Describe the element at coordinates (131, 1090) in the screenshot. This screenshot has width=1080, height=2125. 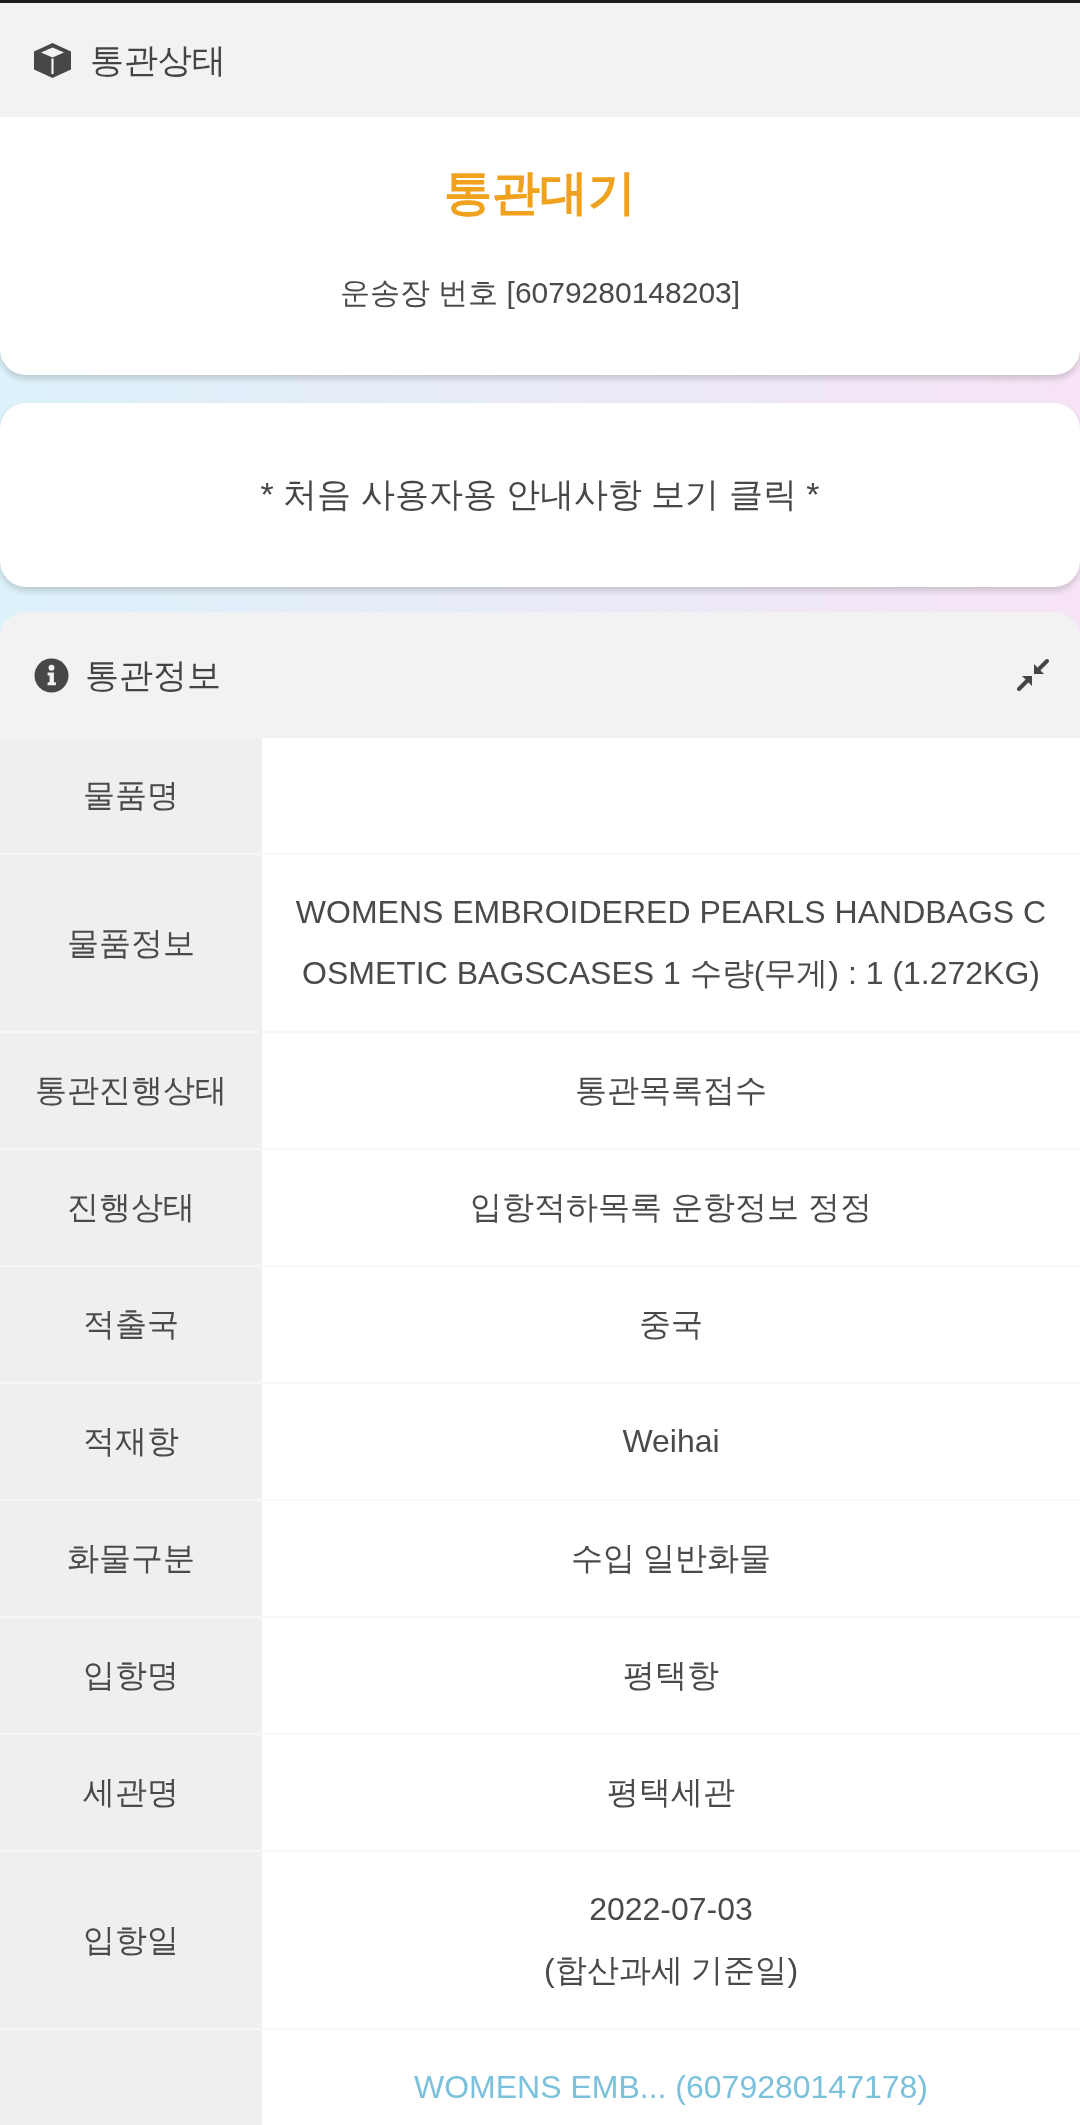
I see `label-cell: 통관진행상태` at that location.